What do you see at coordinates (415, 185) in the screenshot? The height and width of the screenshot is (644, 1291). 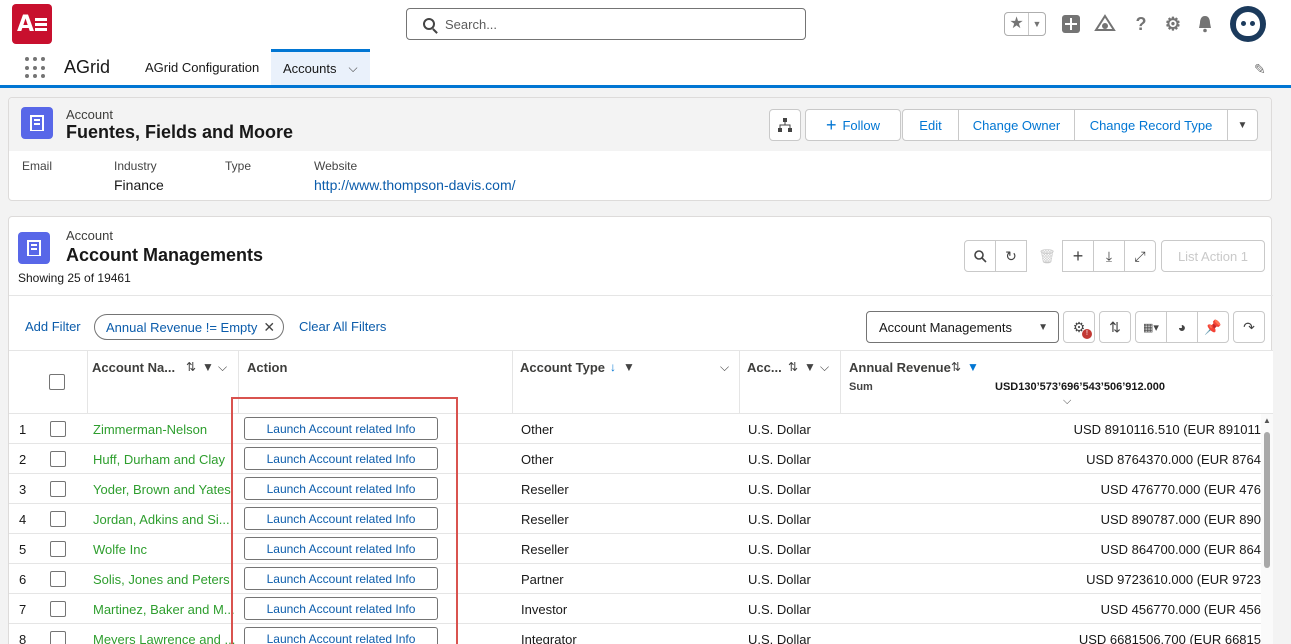 I see `website-link: http://www.thompson-davis.com/` at bounding box center [415, 185].